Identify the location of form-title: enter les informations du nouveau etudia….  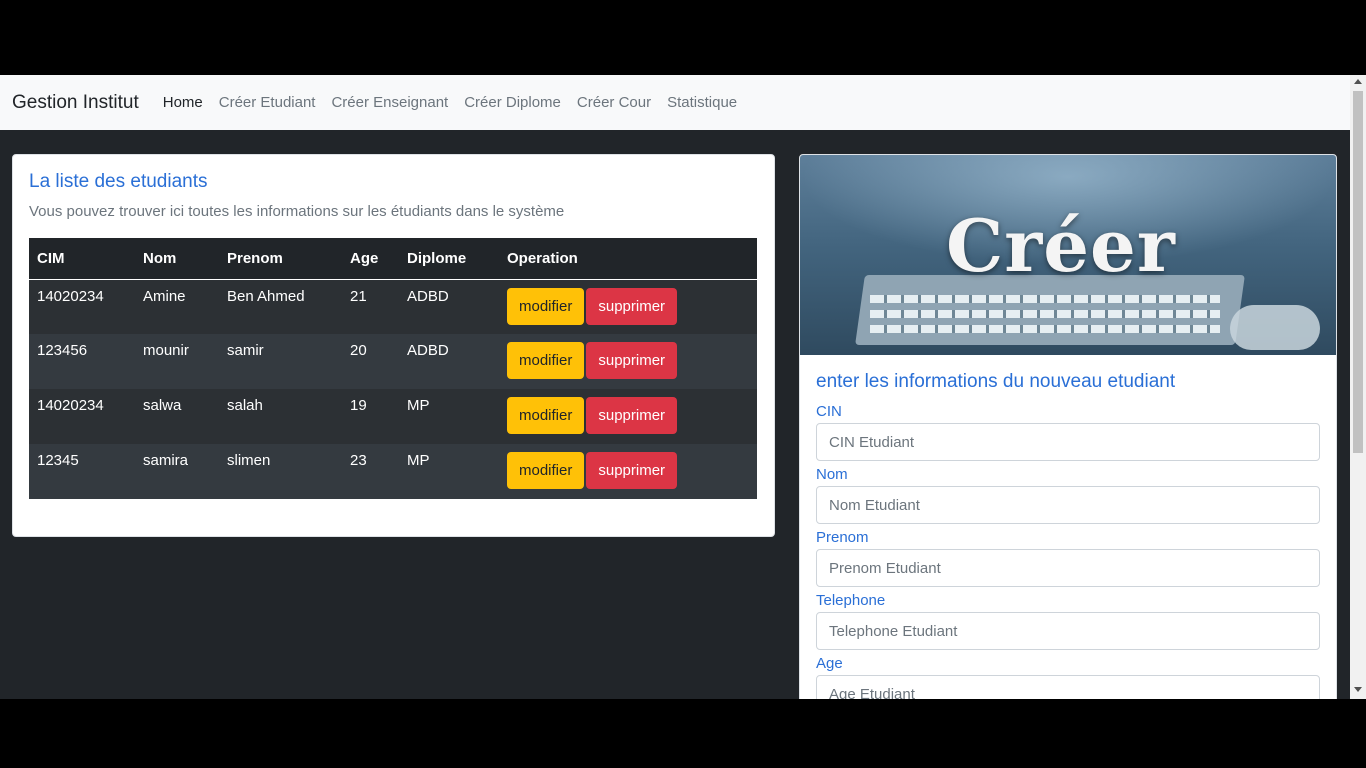
(996, 381).